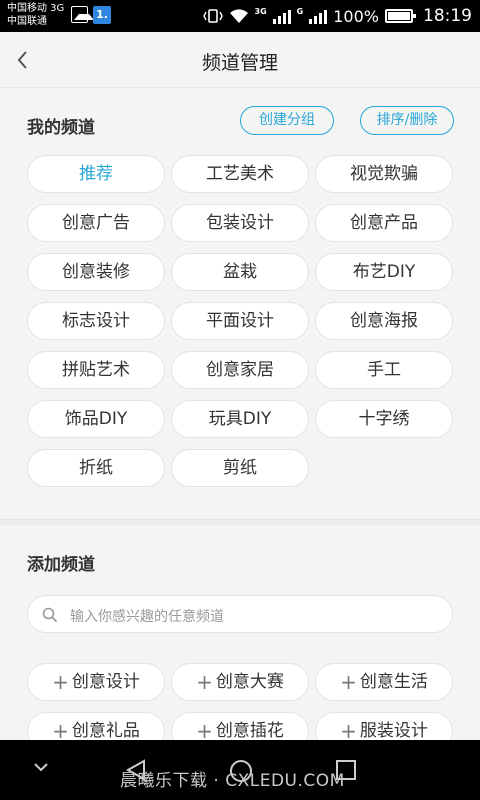  Describe the element at coordinates (260, 11) in the screenshot. I see `network-3g-label: 3G` at that location.